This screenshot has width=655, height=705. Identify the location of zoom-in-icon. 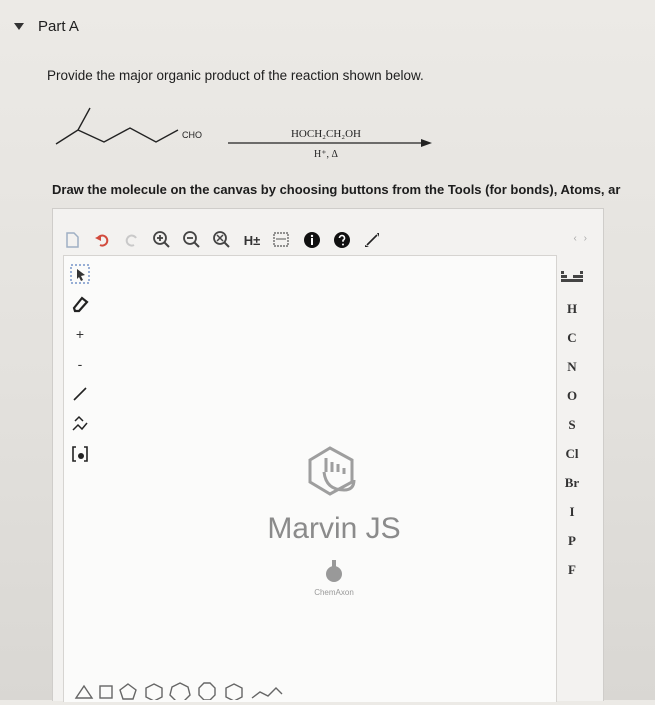
(161, 239).